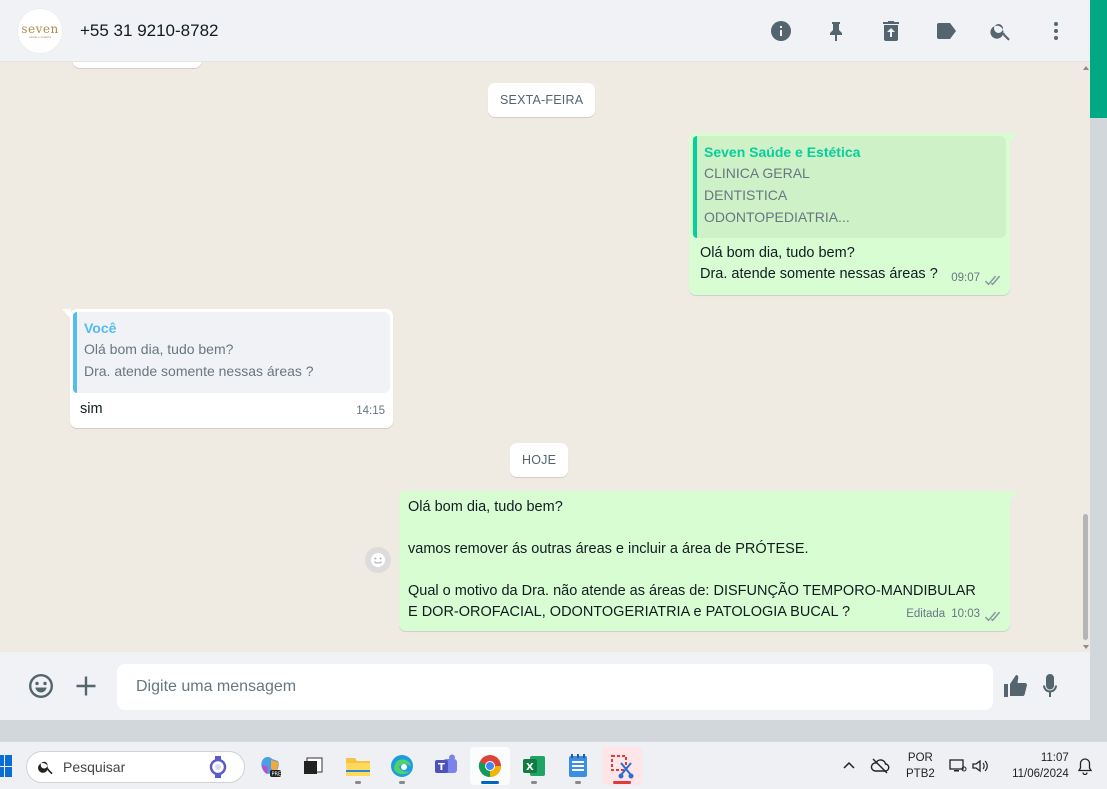 This screenshot has width=1107, height=789. Describe the element at coordinates (159, 349) in the screenshot. I see `quoted-line: Olá bom dia, tudo bem?` at that location.